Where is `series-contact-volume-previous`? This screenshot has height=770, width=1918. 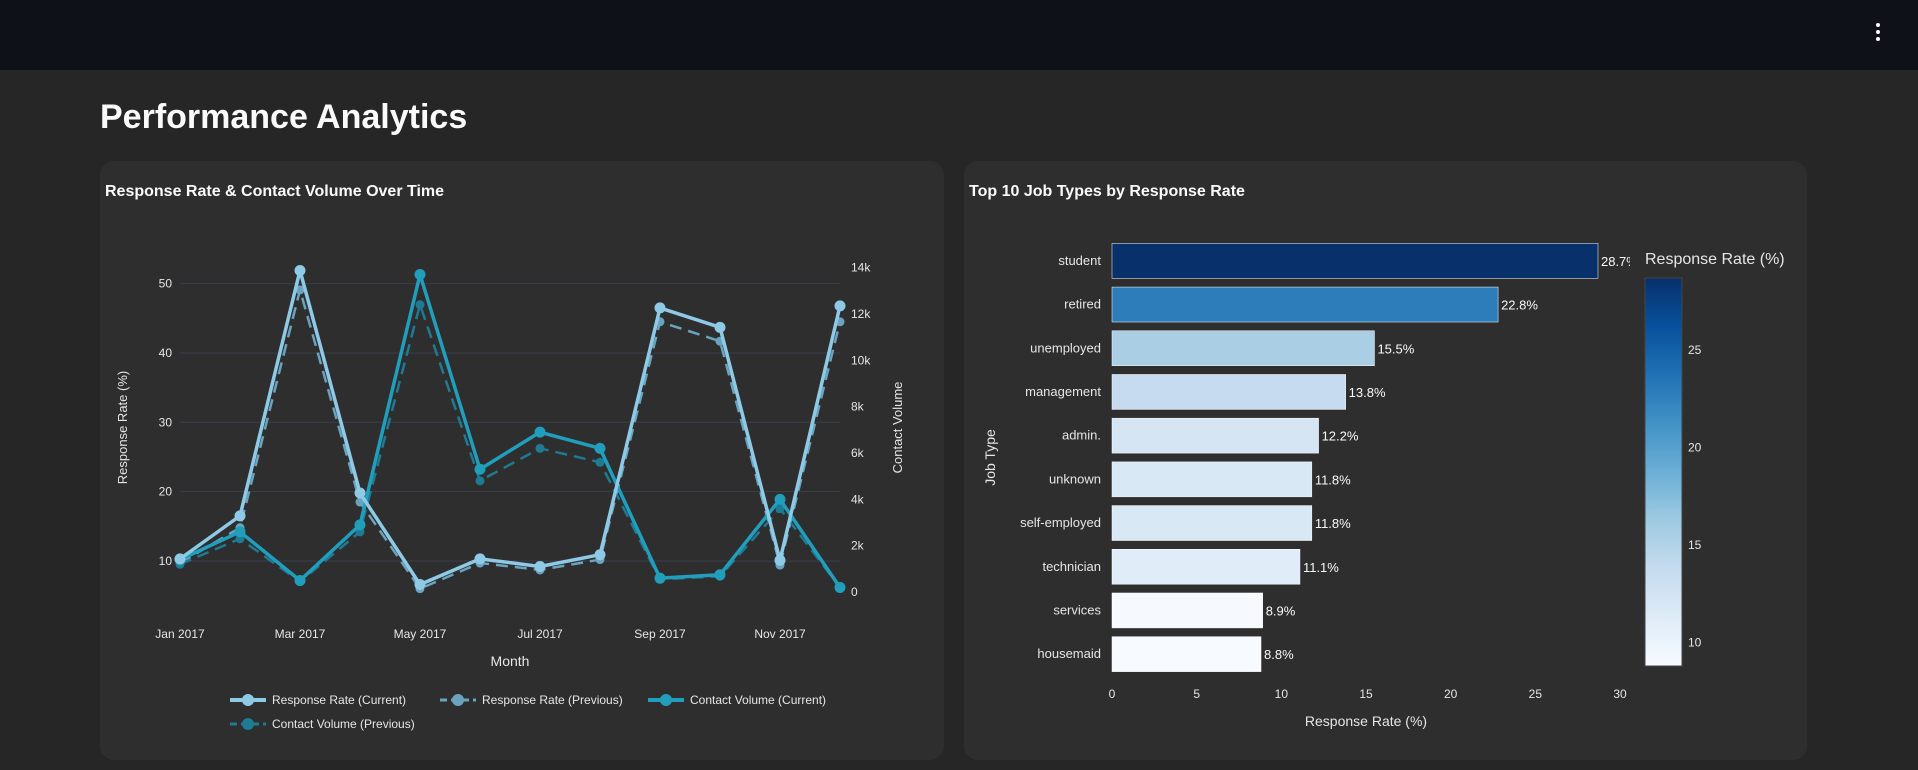
series-contact-volume-previous is located at coordinates (510, 446).